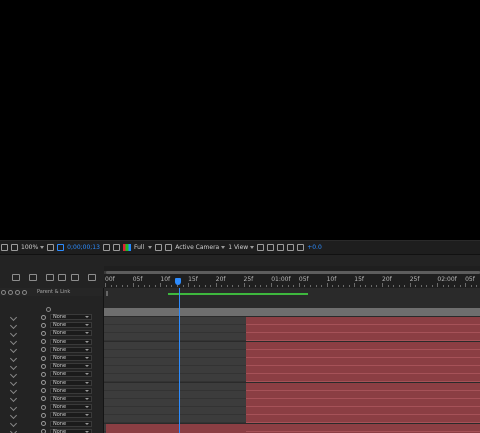  Describe the element at coordinates (238, 294) in the screenshot. I see `work-area-bar` at that location.